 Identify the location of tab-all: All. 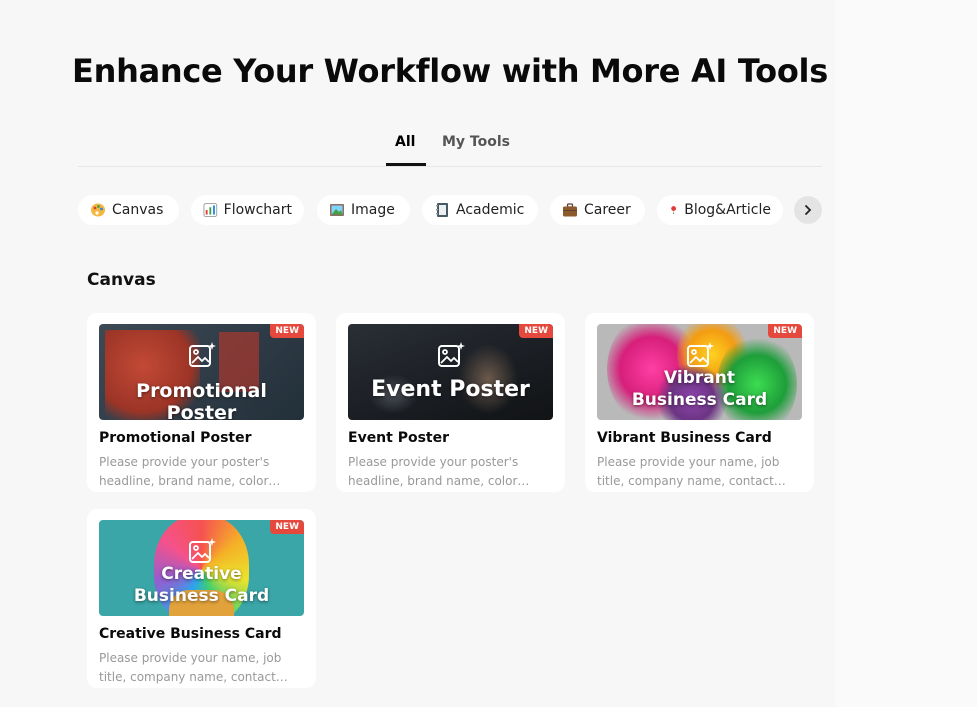
(405, 142).